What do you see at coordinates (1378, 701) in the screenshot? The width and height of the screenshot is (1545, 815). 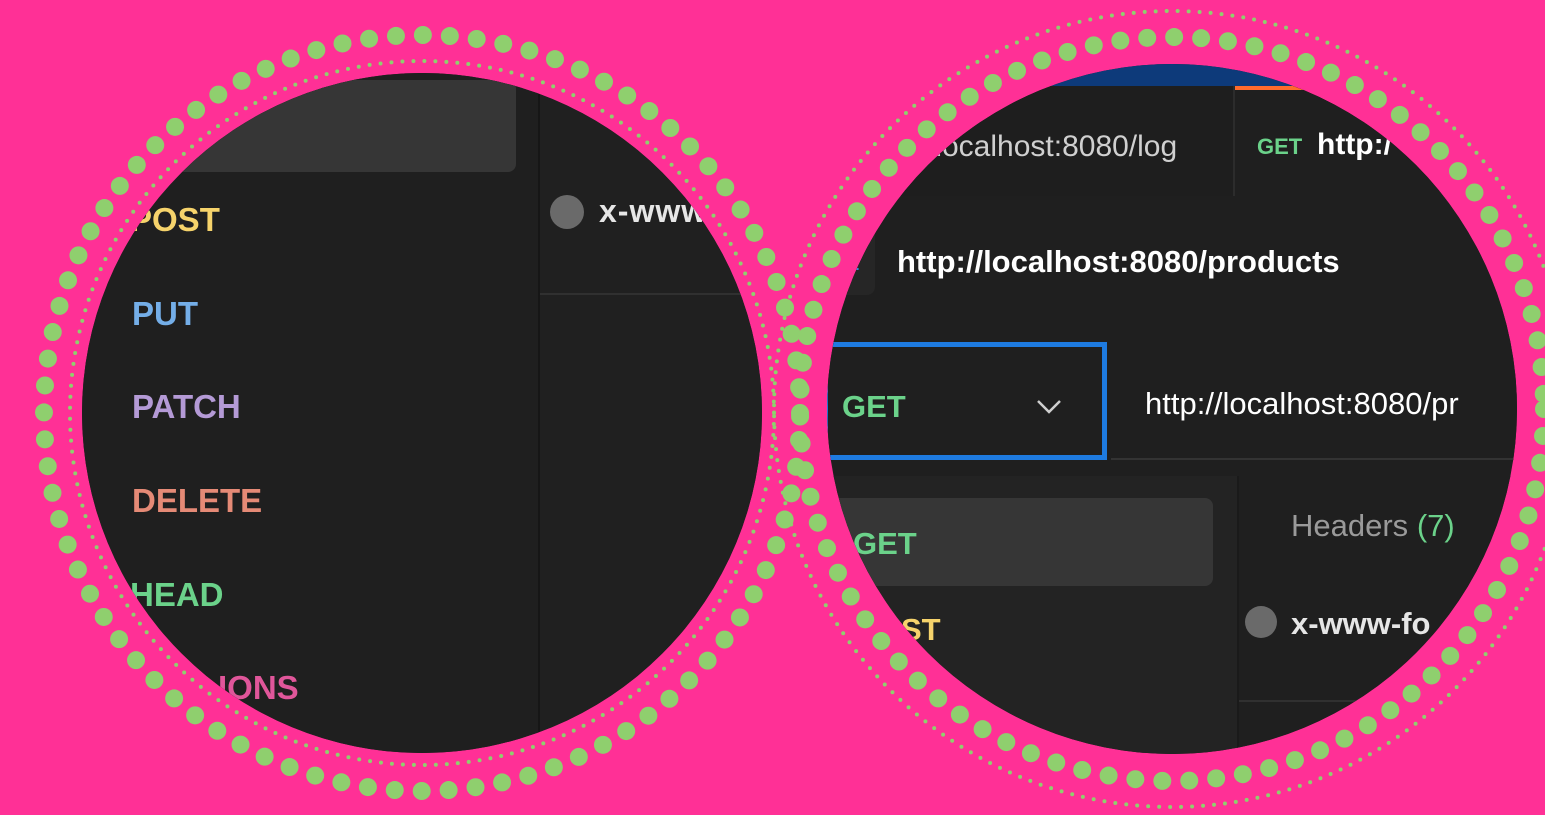 I see `options-separator` at bounding box center [1378, 701].